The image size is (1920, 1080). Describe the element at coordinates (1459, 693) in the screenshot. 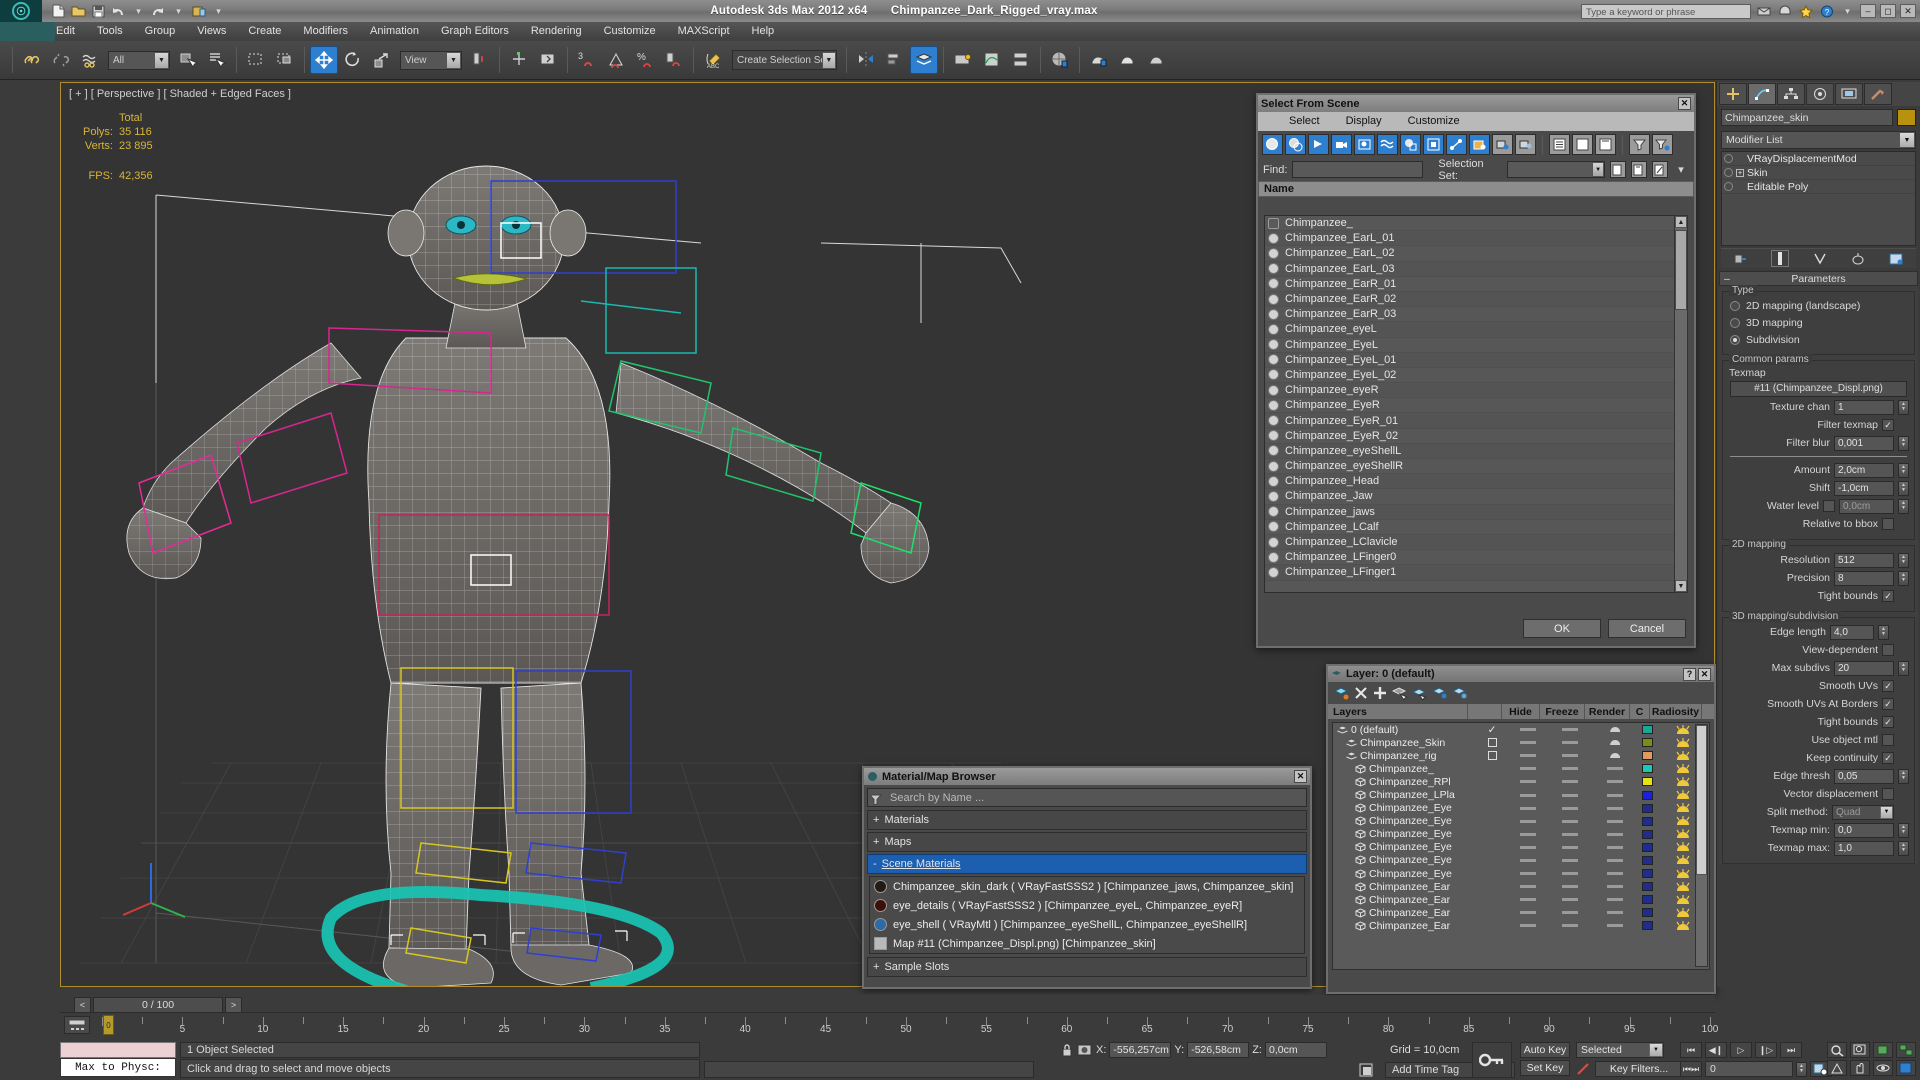

I see `hide-unhide-layer-icon` at that location.